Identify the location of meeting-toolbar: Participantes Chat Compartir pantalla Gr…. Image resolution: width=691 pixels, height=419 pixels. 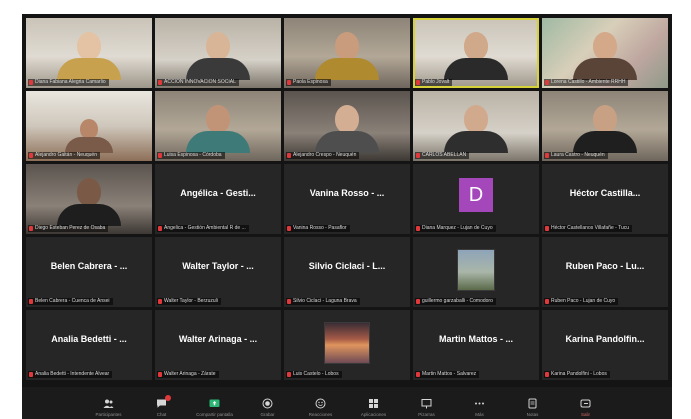
(347, 403).